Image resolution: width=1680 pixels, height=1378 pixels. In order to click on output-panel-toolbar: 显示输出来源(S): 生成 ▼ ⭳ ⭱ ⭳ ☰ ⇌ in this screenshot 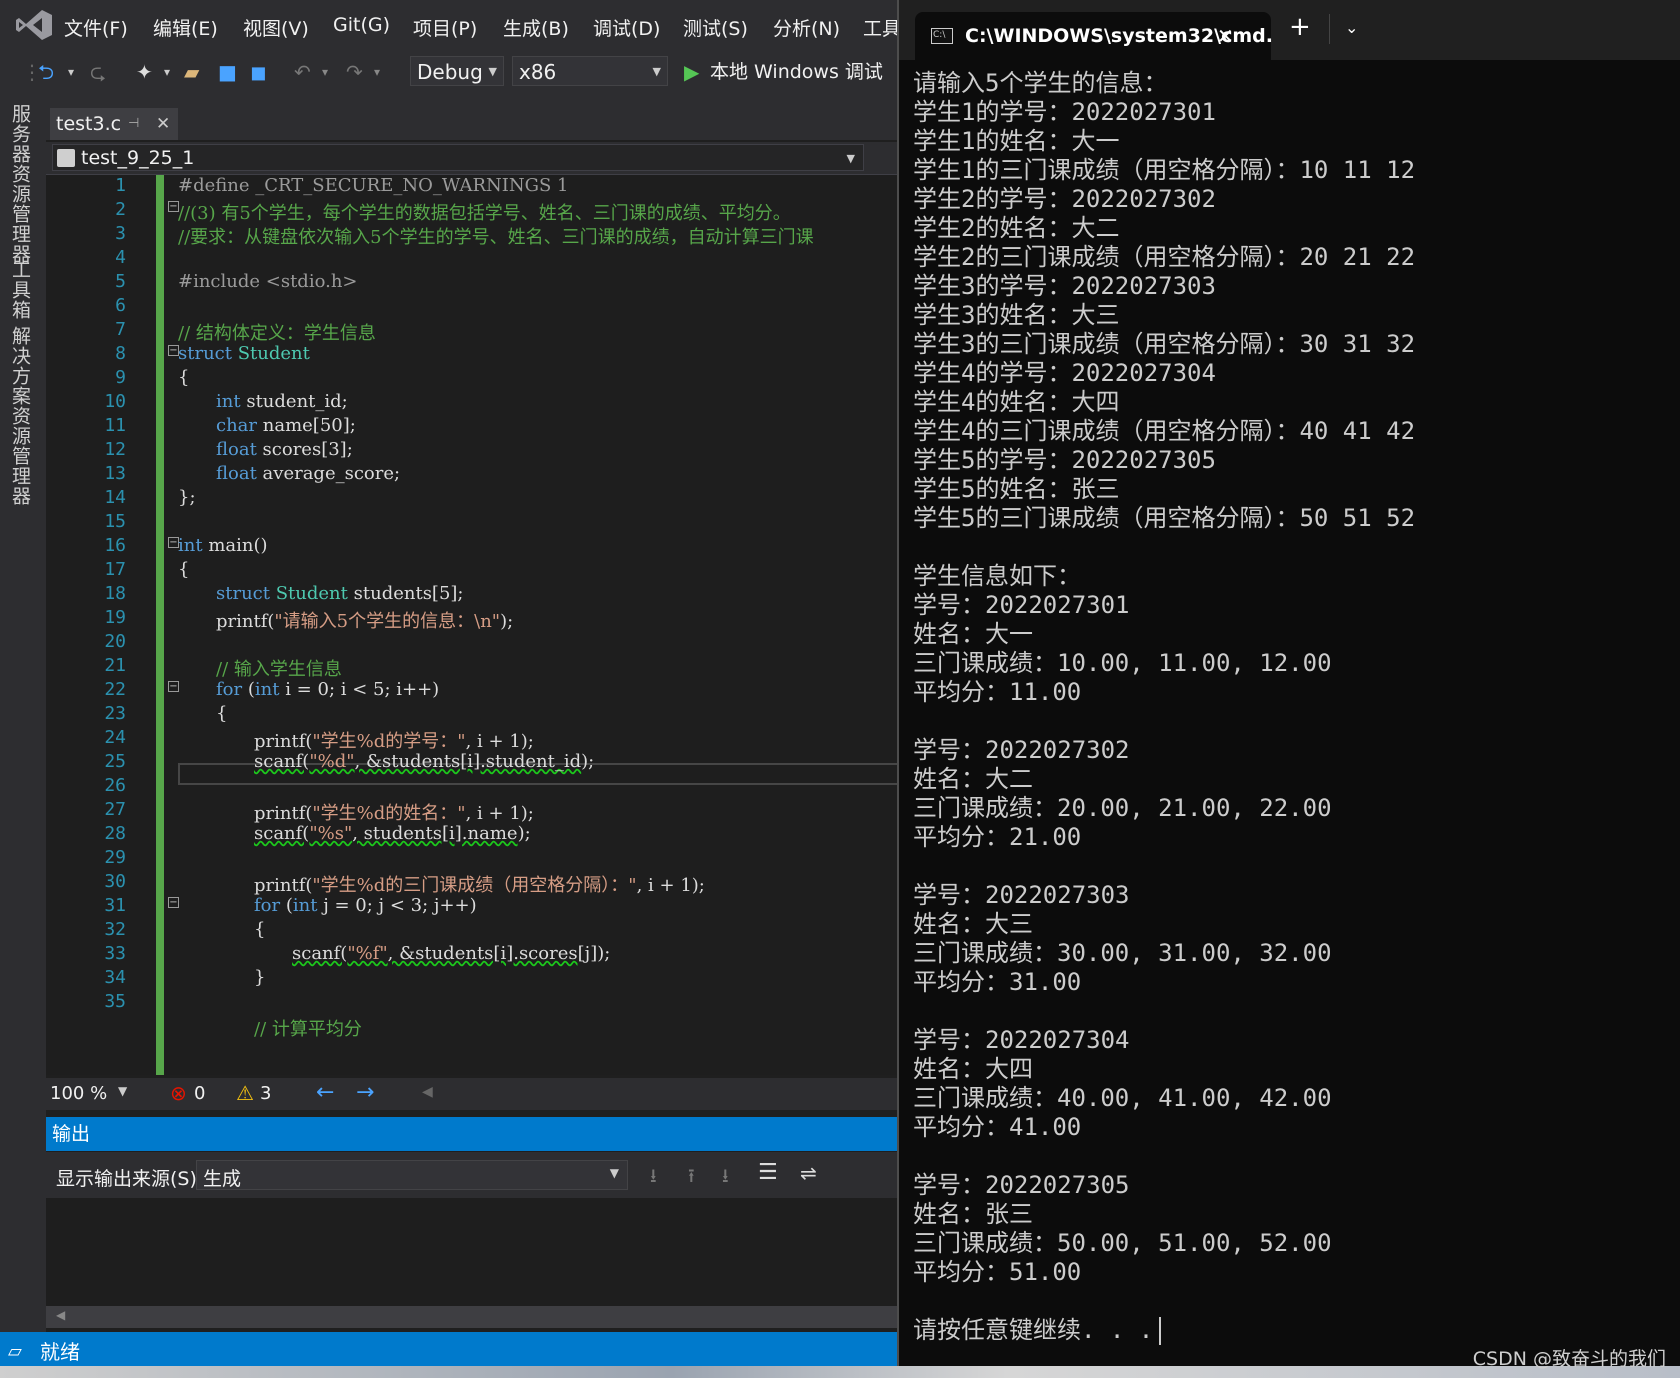, I will do `click(473, 1175)`.